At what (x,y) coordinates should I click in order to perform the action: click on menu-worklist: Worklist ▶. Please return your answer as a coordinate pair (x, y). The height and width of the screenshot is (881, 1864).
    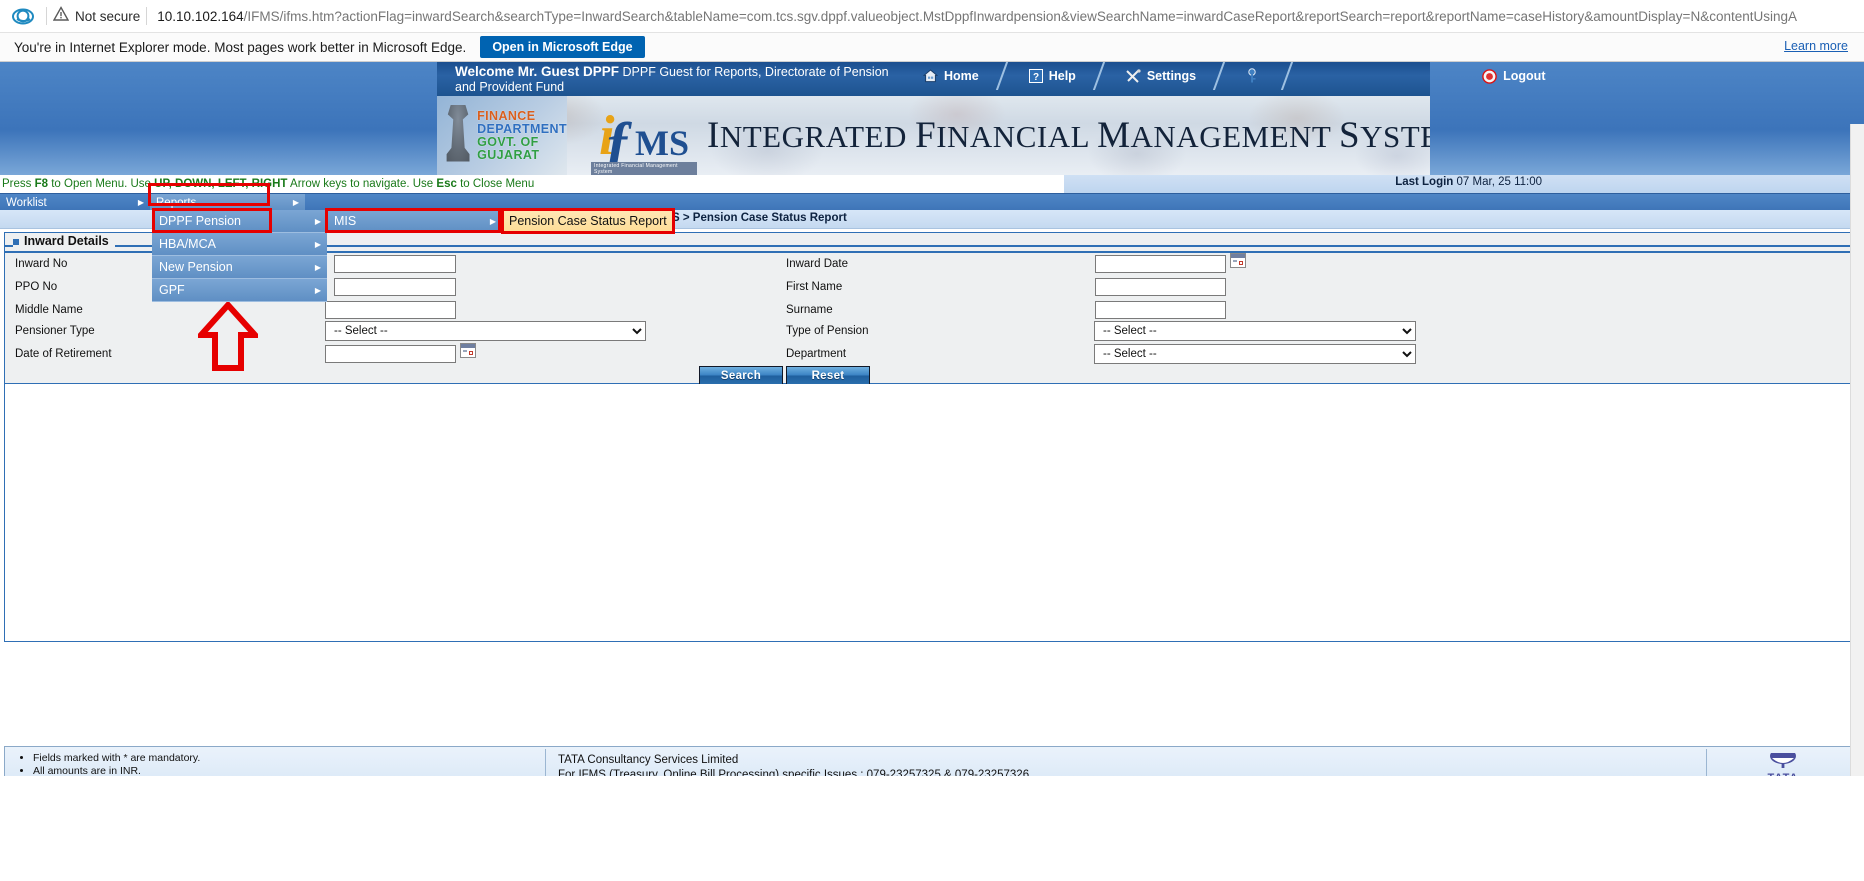
    Looking at the image, I should click on (75, 202).